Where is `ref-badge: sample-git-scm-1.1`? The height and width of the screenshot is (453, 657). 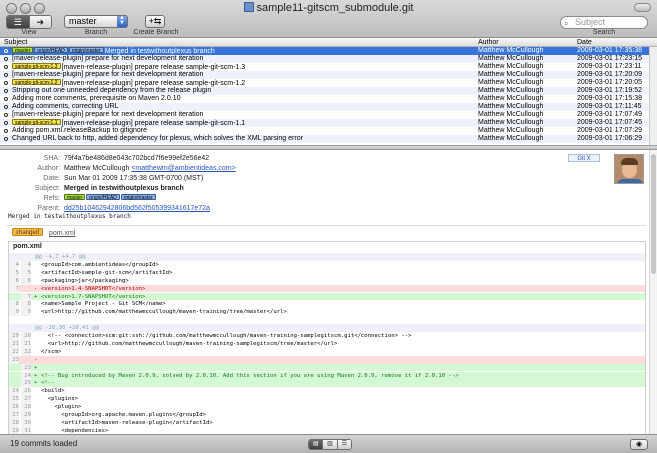 ref-badge: sample-git-scm-1.1 is located at coordinates (36, 122).